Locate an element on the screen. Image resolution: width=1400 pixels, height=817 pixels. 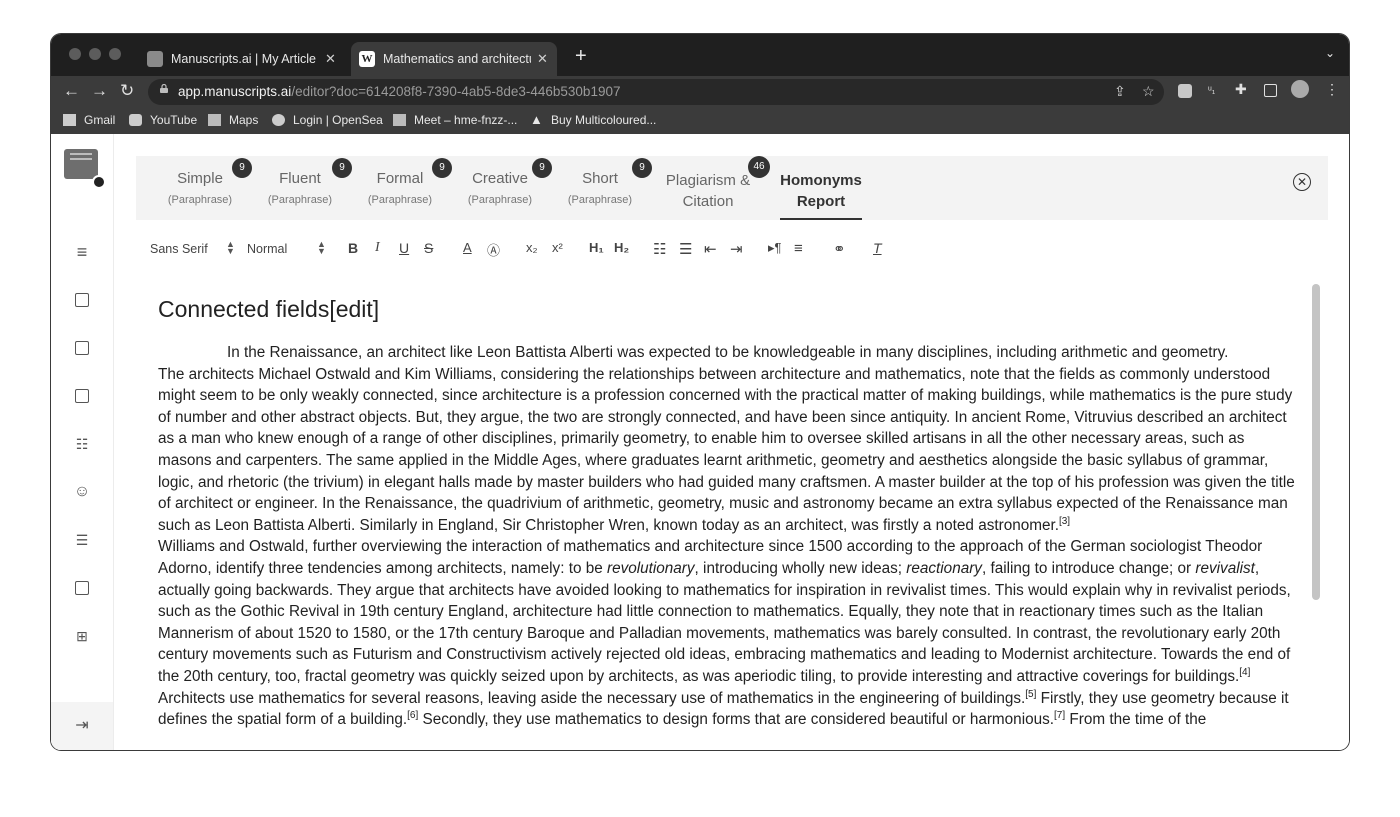
tab-creative: Creative (Paraphrase) 9 is located at coordinates (501, 188).